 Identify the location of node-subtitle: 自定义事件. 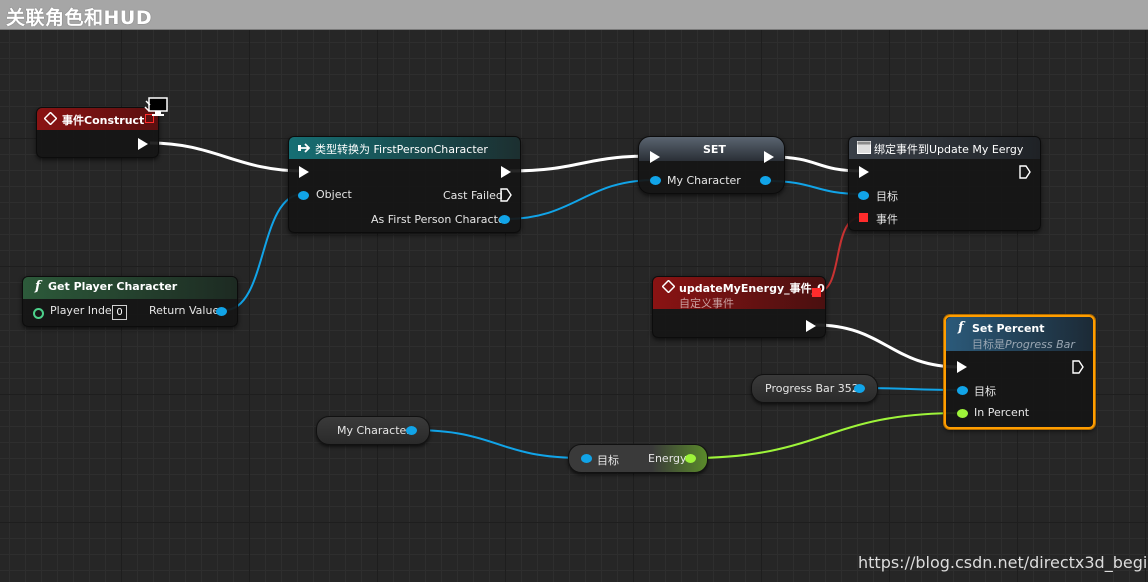
(706, 303).